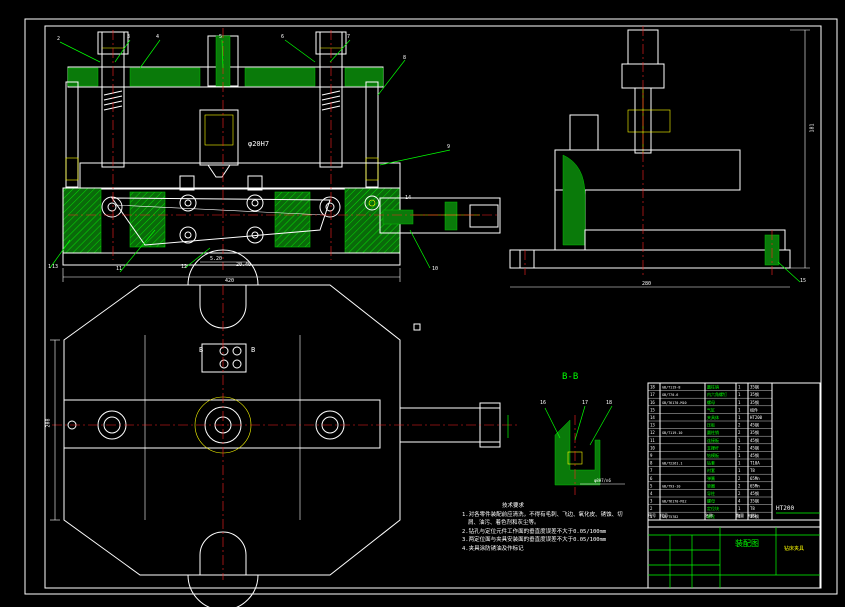 The height and width of the screenshot is (607, 845). Describe the element at coordinates (449, 147) in the screenshot. I see `leader-number: 9` at that location.